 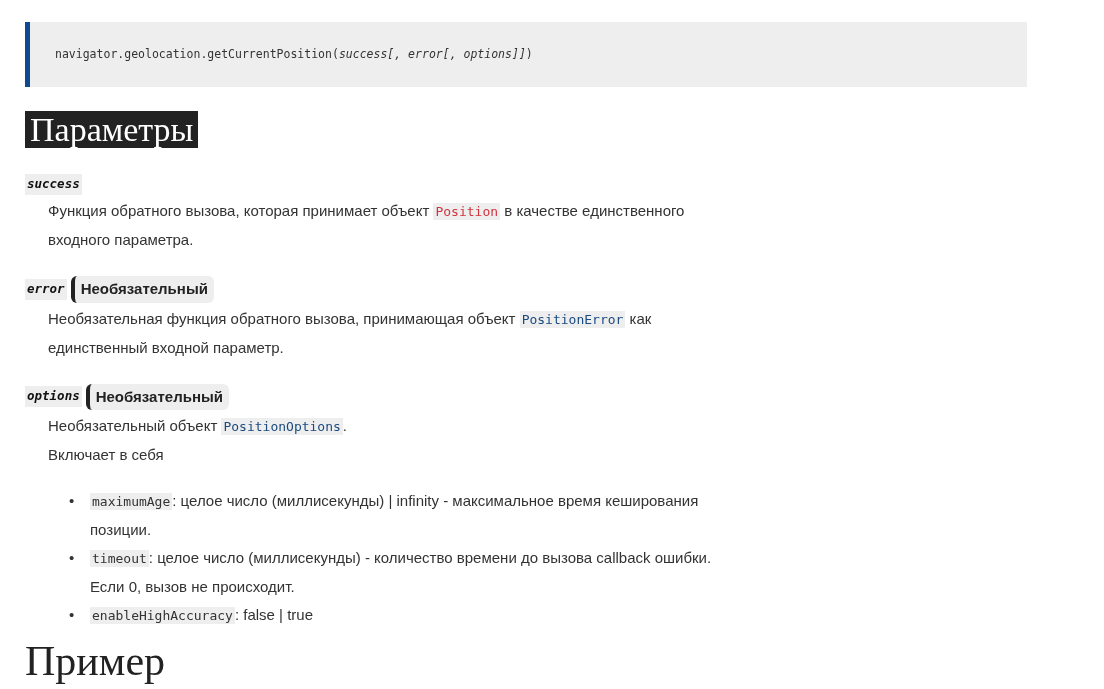 I want to click on parameter-name: options, so click(x=53, y=397).